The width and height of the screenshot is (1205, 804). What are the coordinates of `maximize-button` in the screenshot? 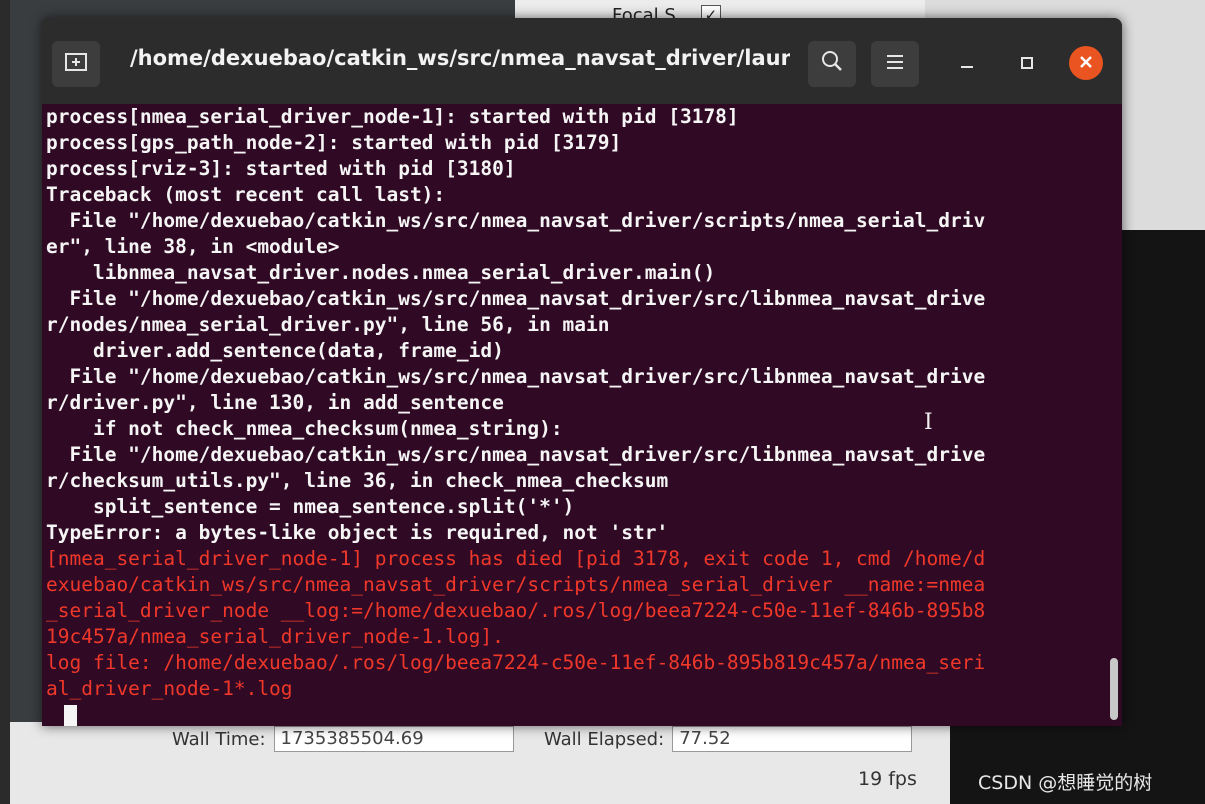 It's located at (1027, 63).